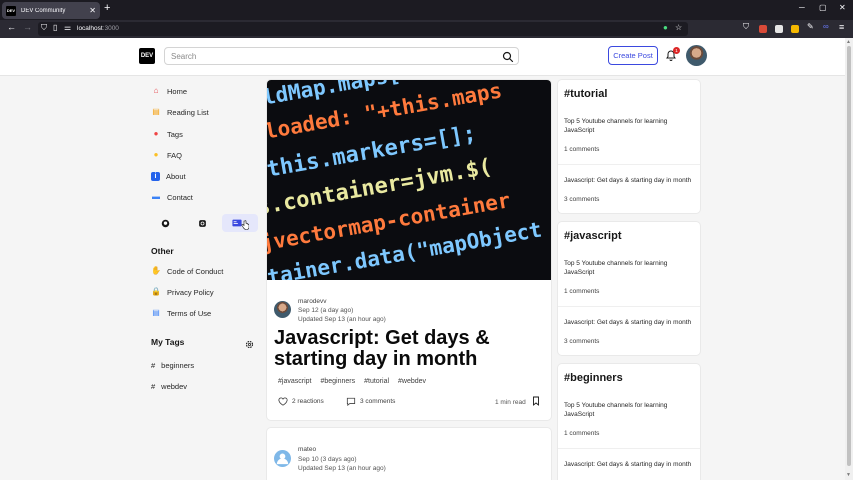 Image resolution: width=853 pixels, height=480 pixels. Describe the element at coordinates (363, 29) in the screenshot. I see `url-bar: ⛉ ▯ ⚌ localhost:3000 ● ☆` at that location.